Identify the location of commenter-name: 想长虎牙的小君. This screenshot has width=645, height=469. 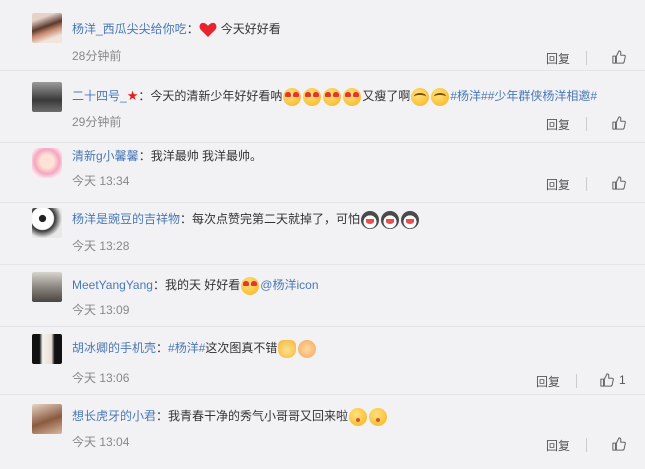
(114, 416).